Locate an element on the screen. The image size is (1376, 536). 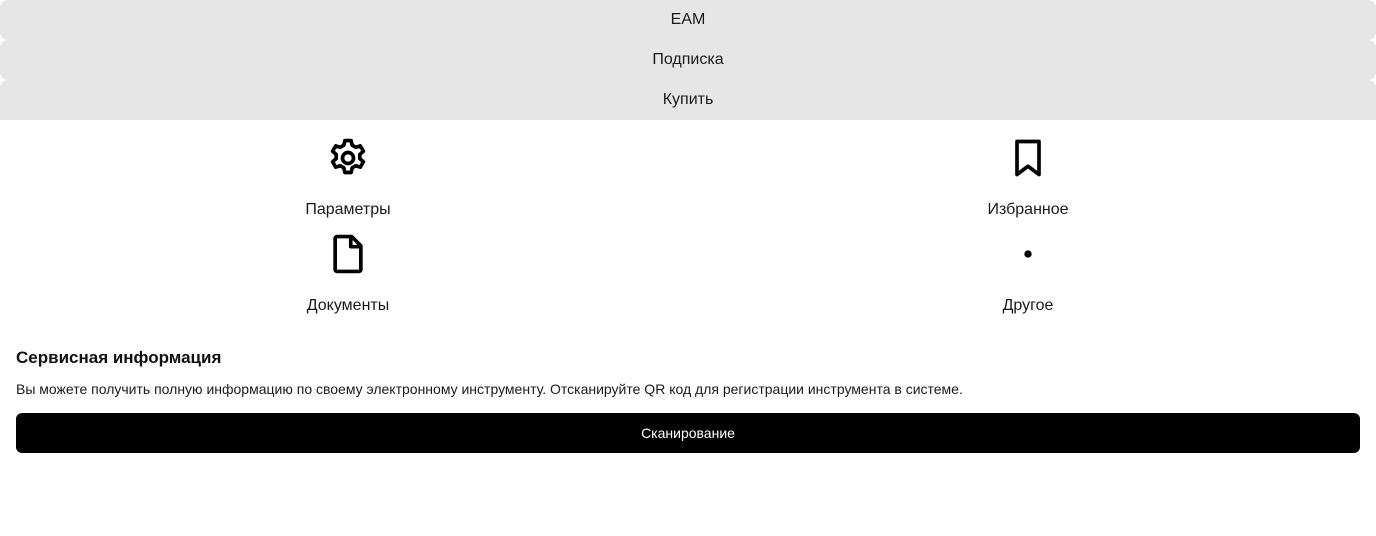
tile-label: Документы is located at coordinates (348, 305).